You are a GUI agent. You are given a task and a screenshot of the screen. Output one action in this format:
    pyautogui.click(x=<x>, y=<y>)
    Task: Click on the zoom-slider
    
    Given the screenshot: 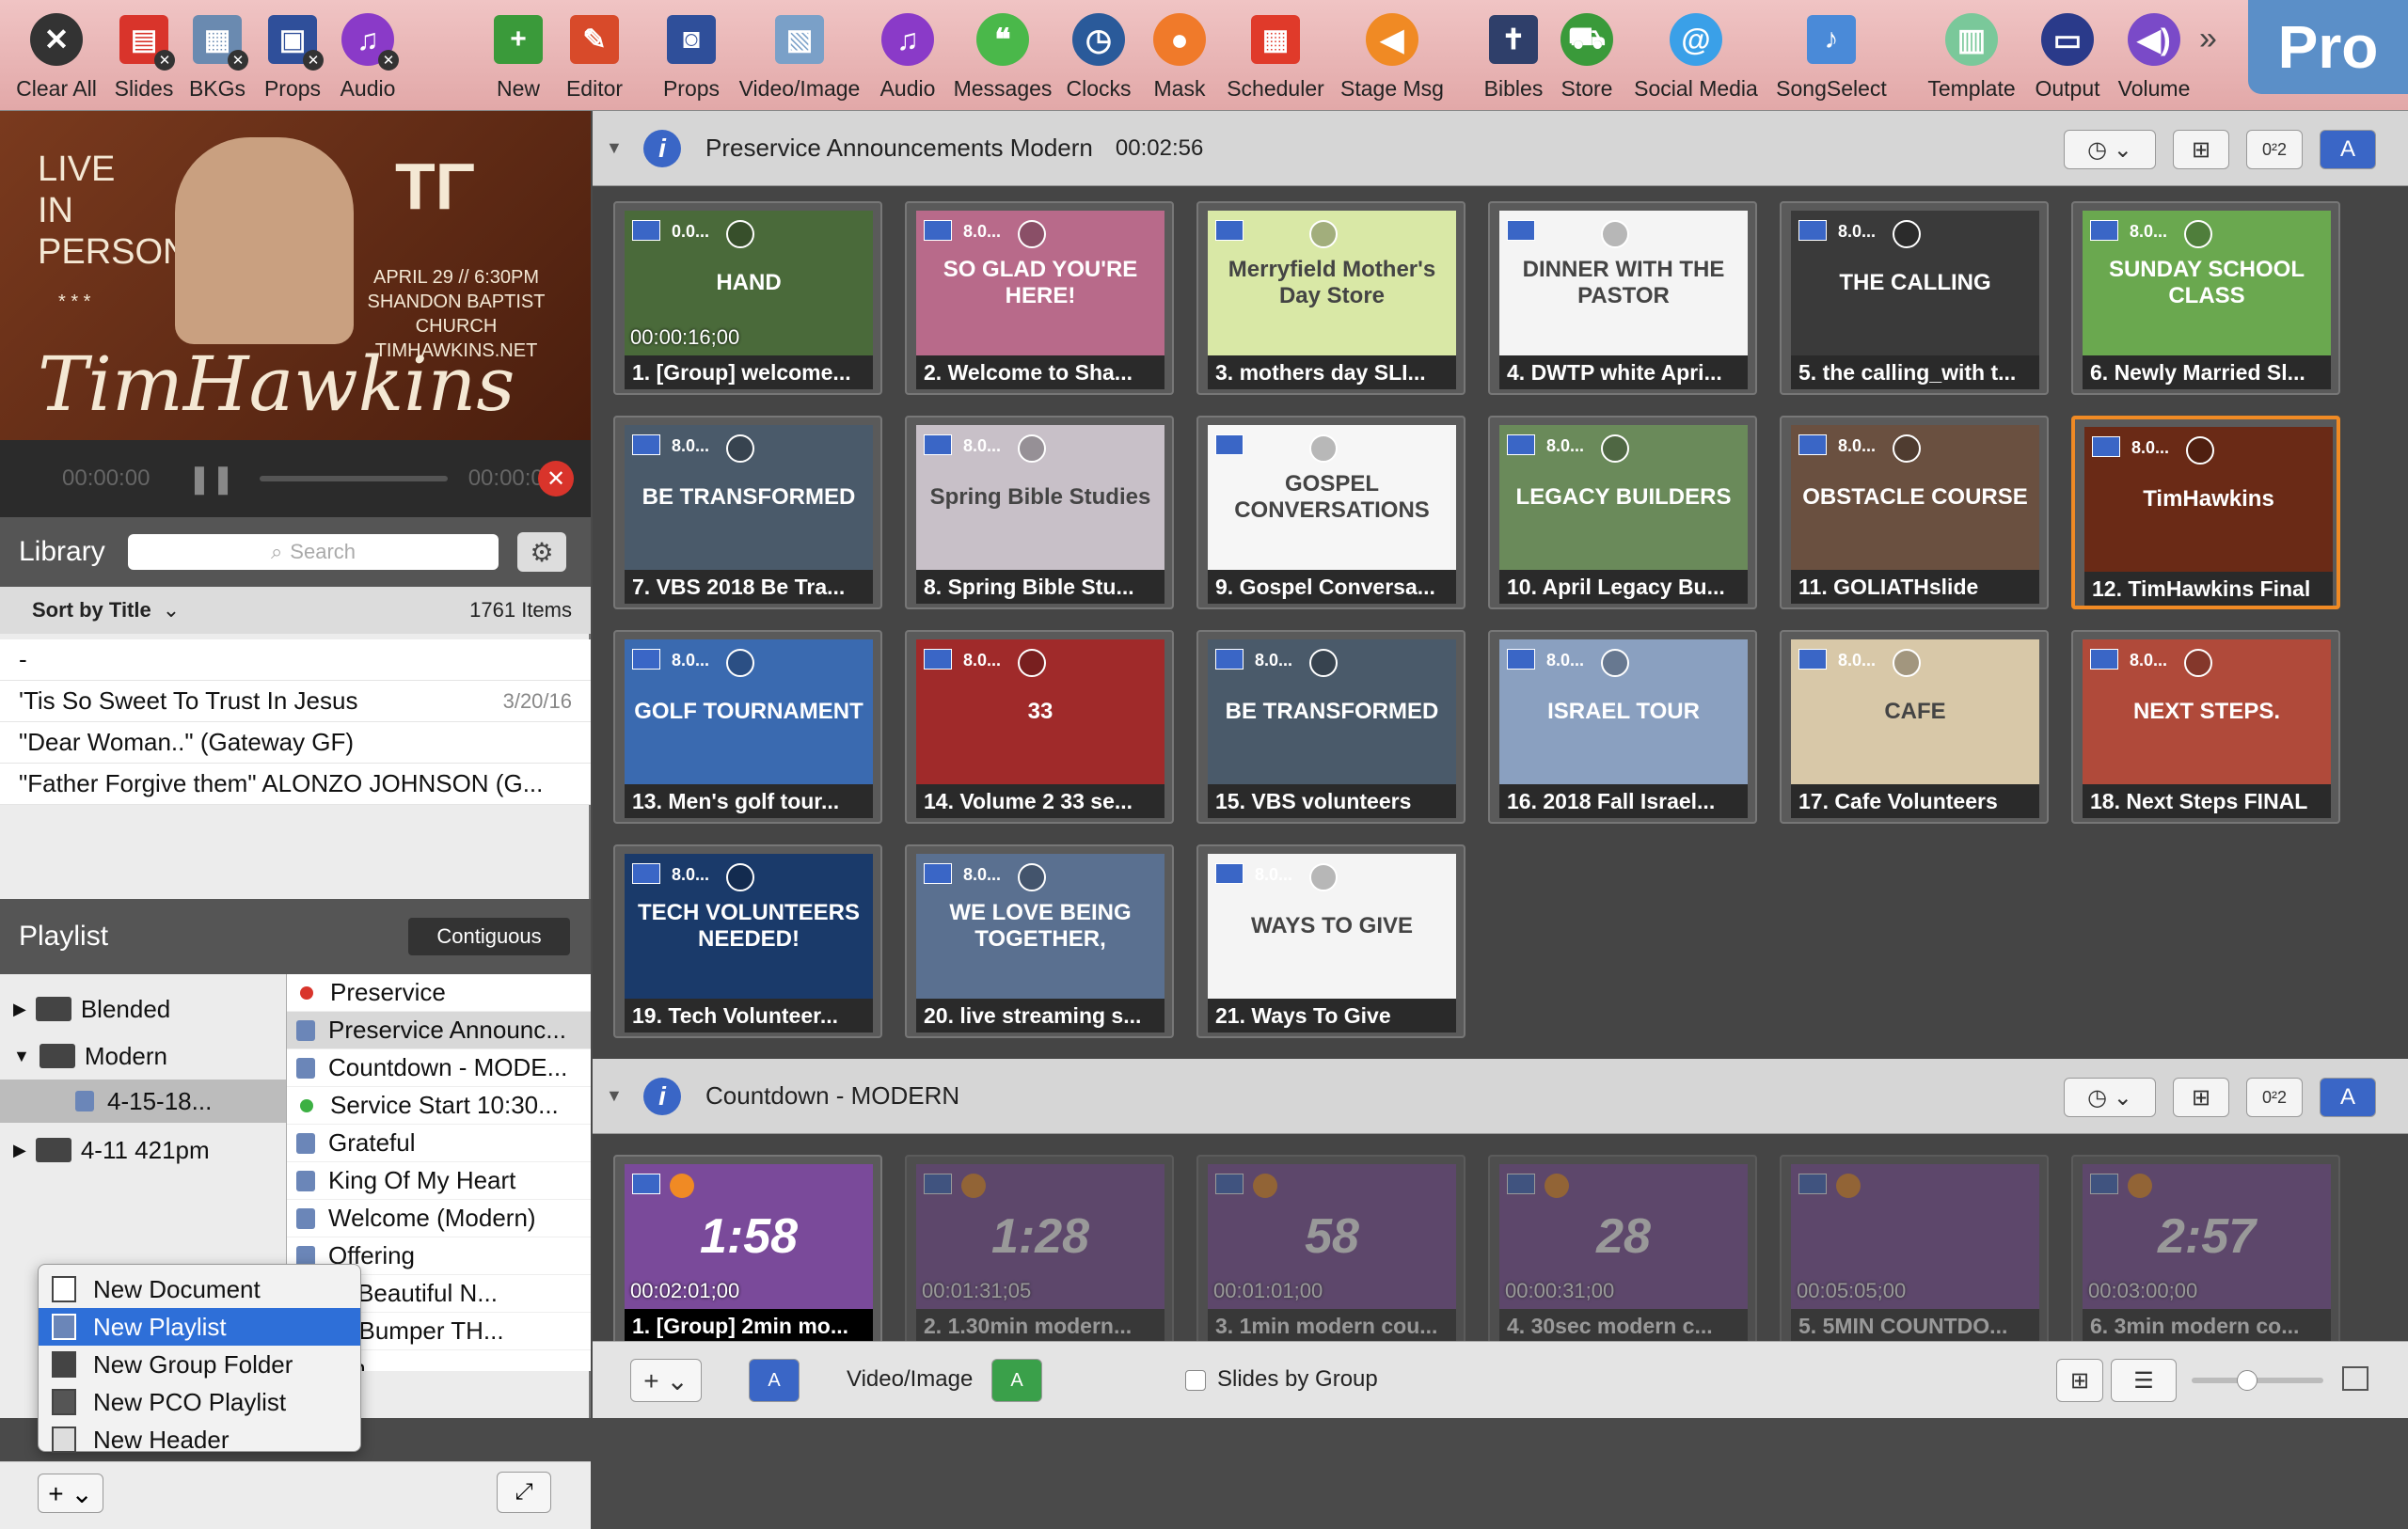 What is the action you would take?
    pyautogui.click(x=2257, y=1381)
    